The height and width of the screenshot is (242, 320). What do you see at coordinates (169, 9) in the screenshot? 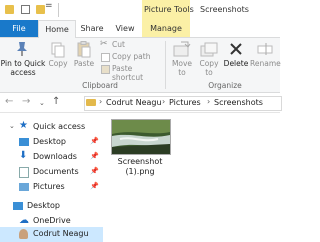
I see `context-tab-title: Picture Tools` at bounding box center [169, 9].